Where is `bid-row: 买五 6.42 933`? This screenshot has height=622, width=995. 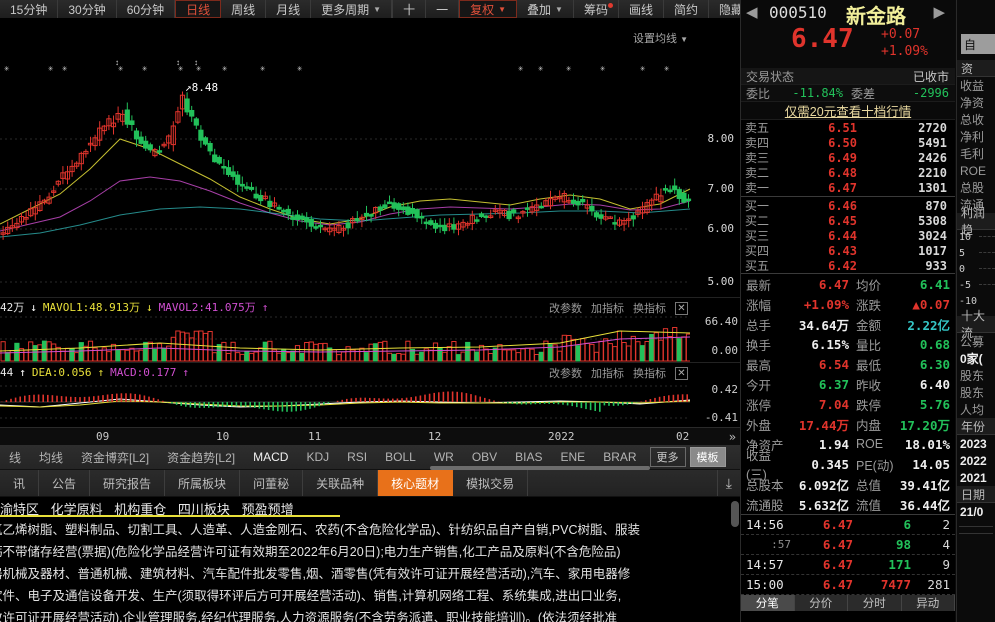
bid-row: 买五 6.42 933 is located at coordinates (848, 266).